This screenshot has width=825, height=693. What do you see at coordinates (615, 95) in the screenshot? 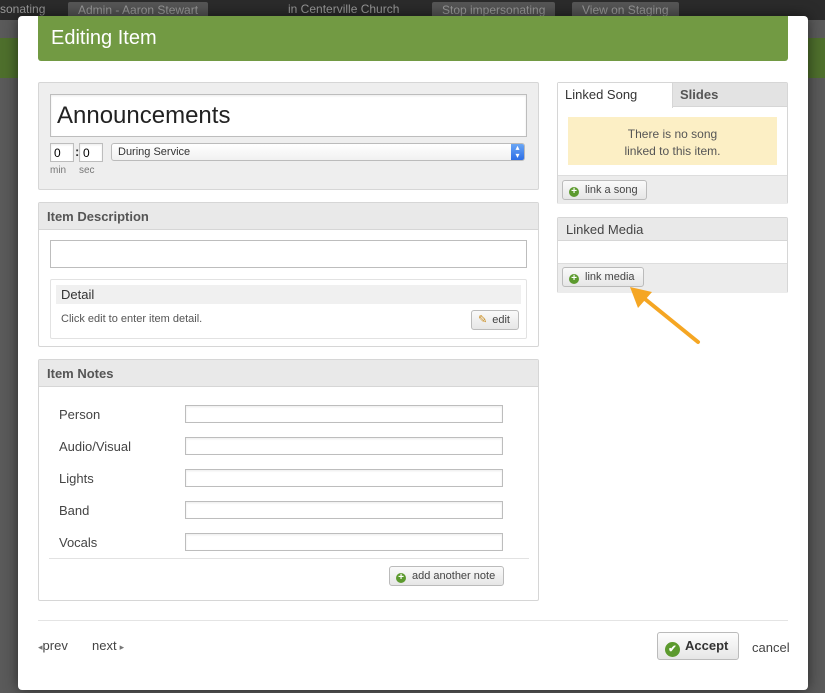
I see `tab-linked-song: Linked Song` at bounding box center [615, 95].